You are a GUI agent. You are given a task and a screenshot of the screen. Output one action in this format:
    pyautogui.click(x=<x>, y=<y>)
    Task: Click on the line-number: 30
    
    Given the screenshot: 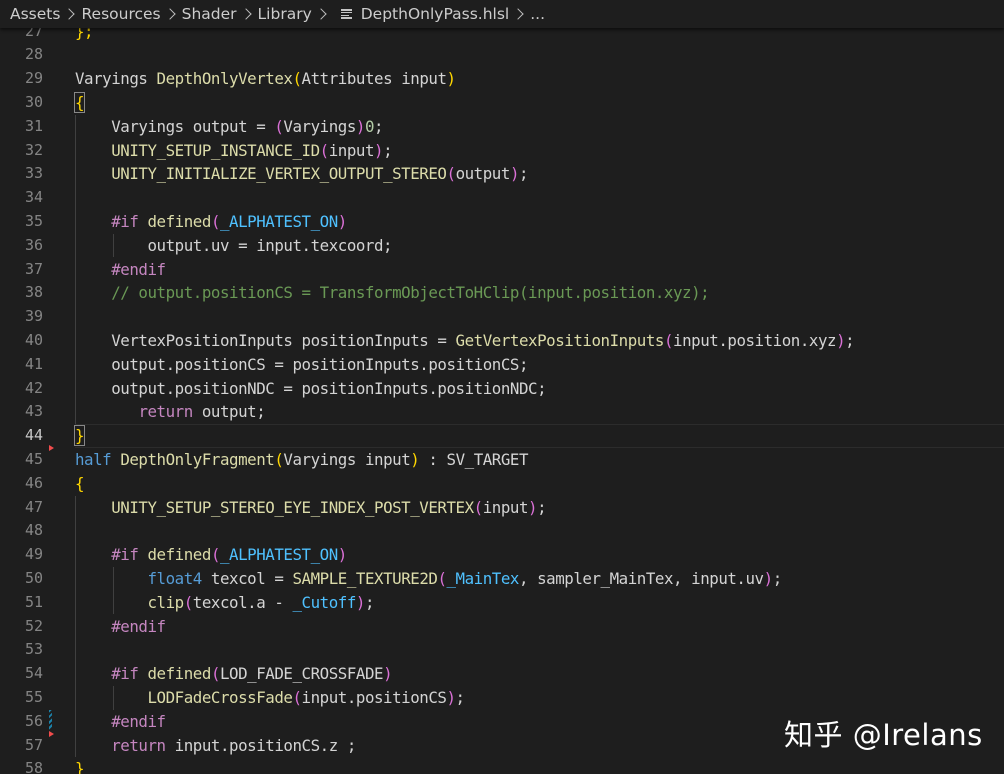 What is the action you would take?
    pyautogui.click(x=21, y=103)
    